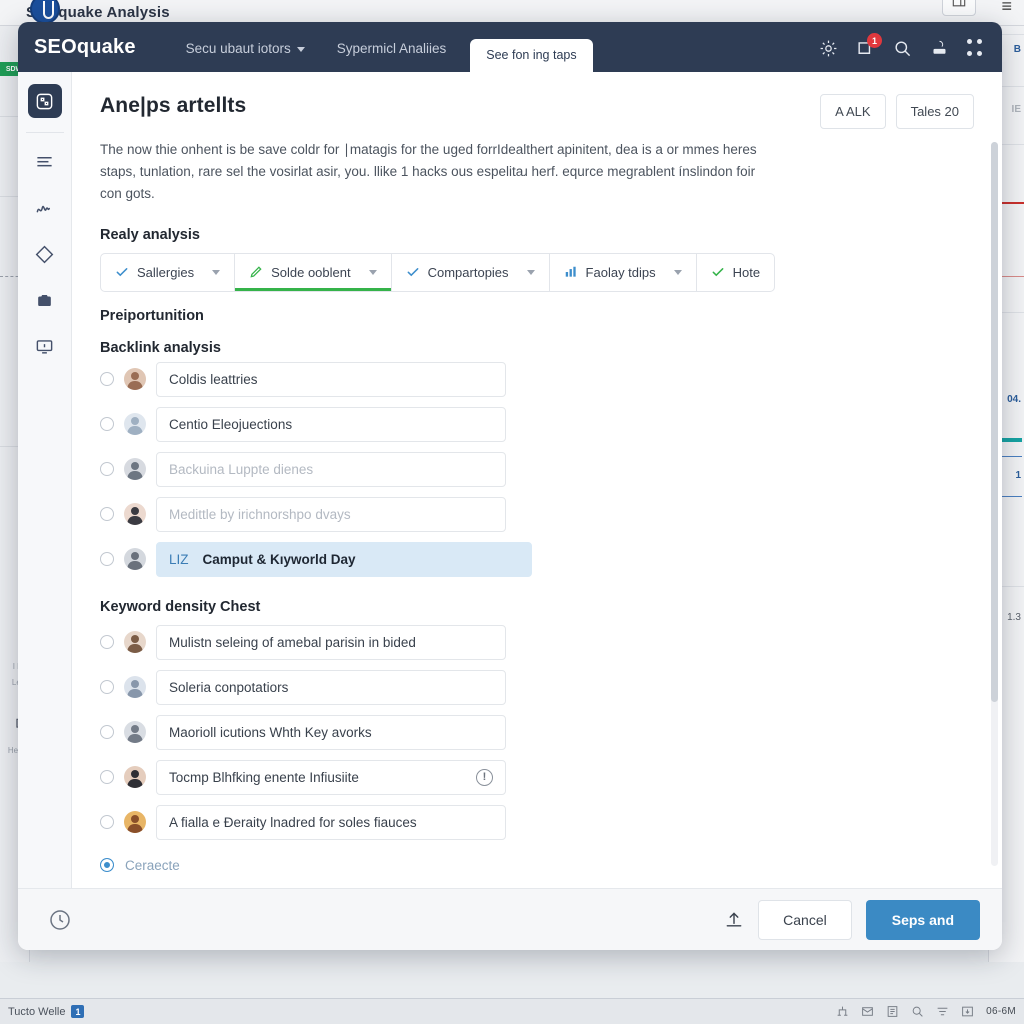 This screenshot has height=1024, width=1024. I want to click on clock-icon, so click(60, 920).